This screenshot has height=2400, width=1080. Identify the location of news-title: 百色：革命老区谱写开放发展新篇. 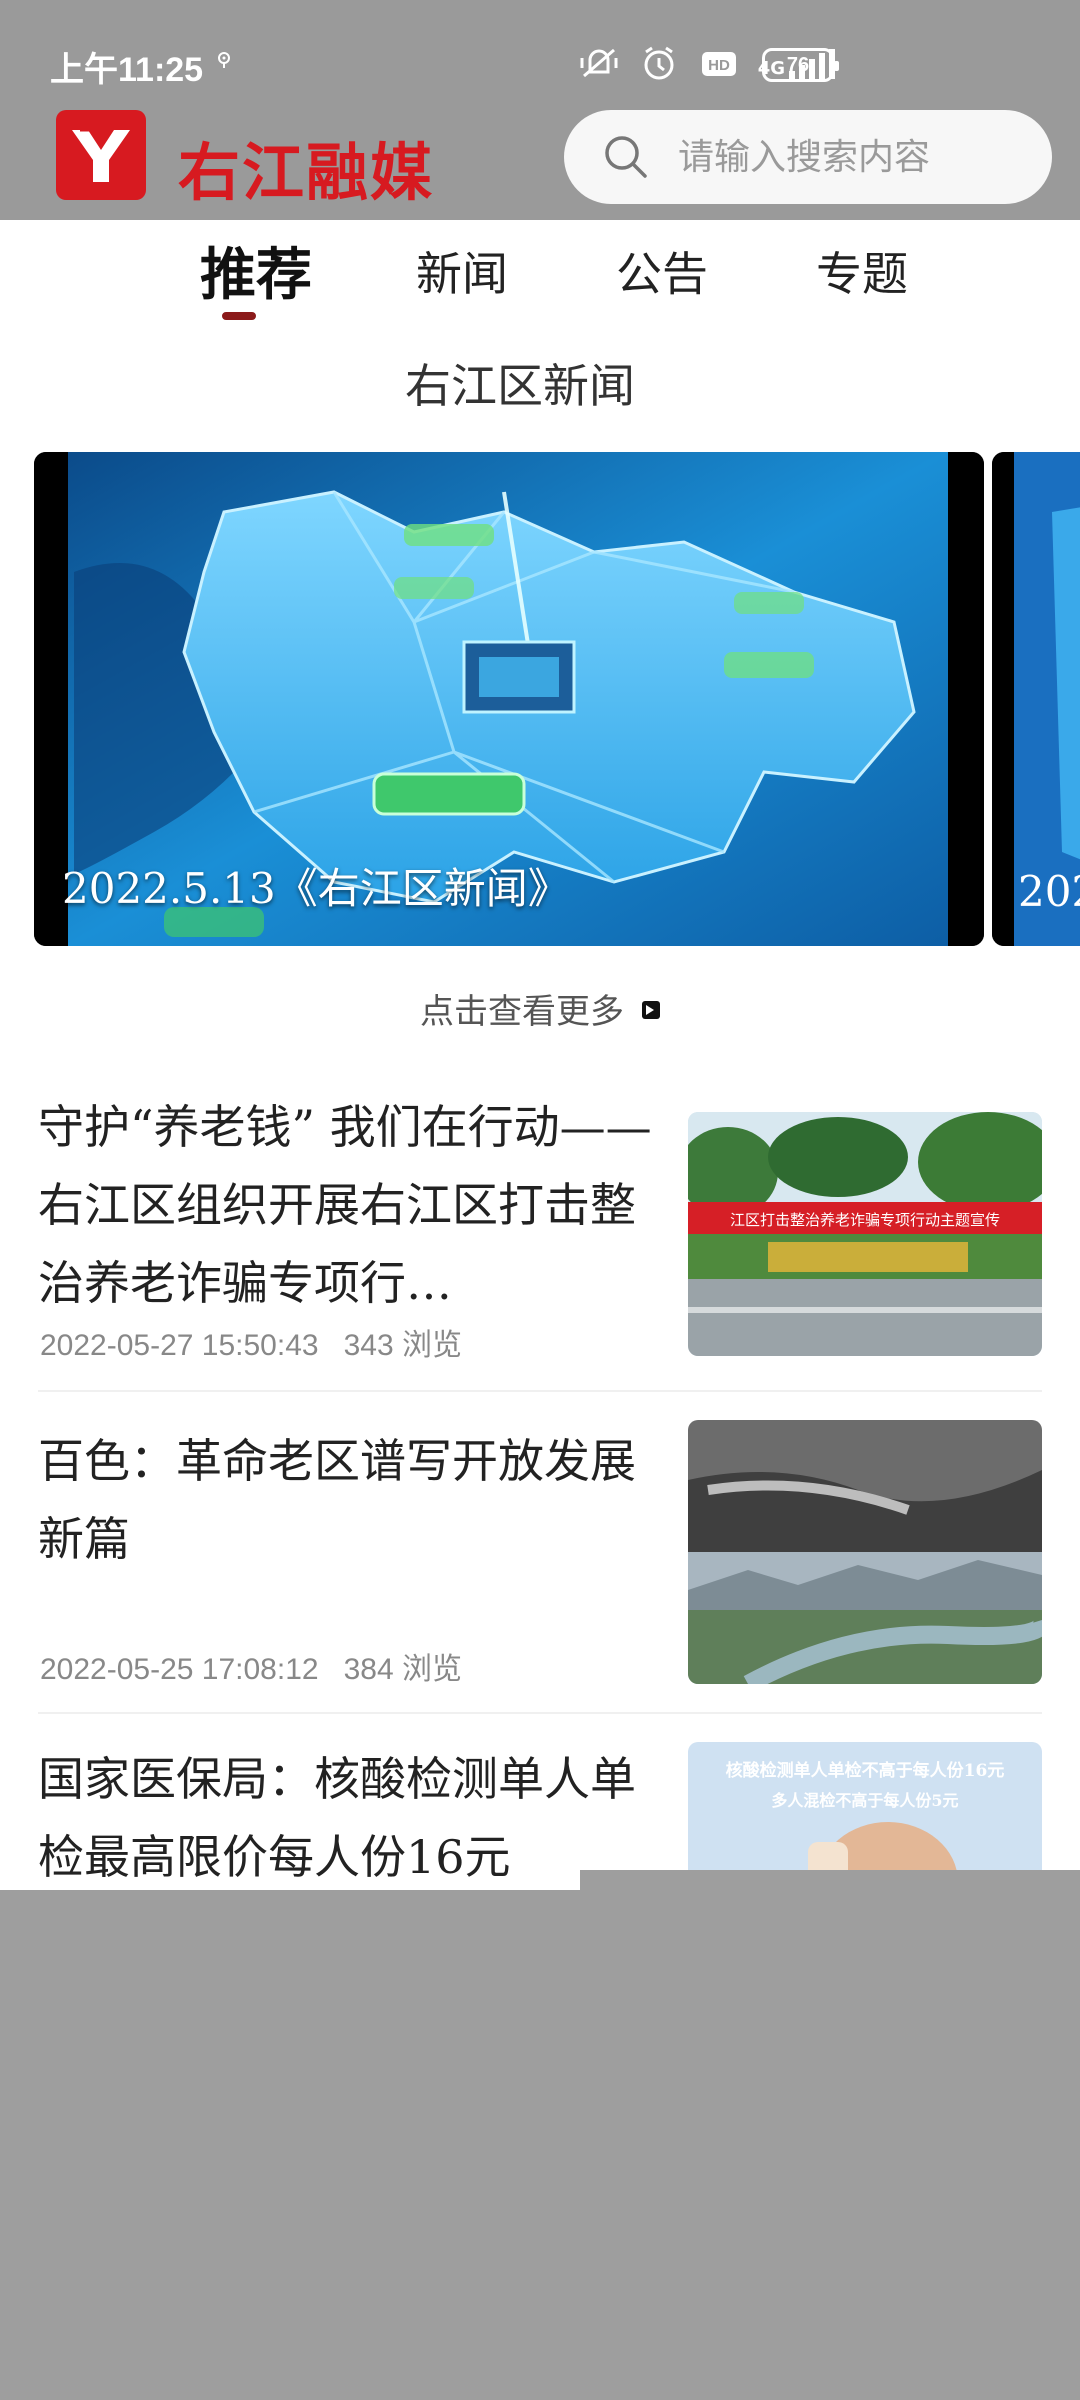
(337, 1500).